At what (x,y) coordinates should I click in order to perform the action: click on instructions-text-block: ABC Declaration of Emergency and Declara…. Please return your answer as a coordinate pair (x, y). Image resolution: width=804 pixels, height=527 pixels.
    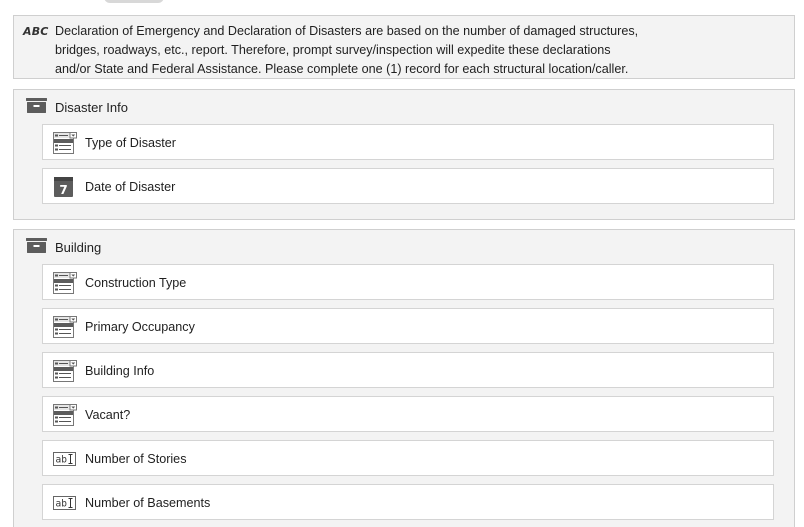
    Looking at the image, I should click on (404, 47).